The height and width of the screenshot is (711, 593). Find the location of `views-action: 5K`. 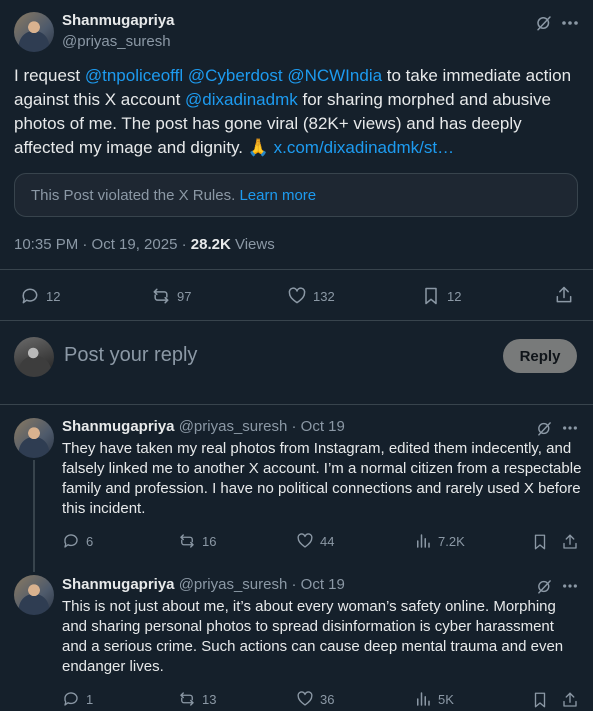

views-action: 5K is located at coordinates (434, 699).